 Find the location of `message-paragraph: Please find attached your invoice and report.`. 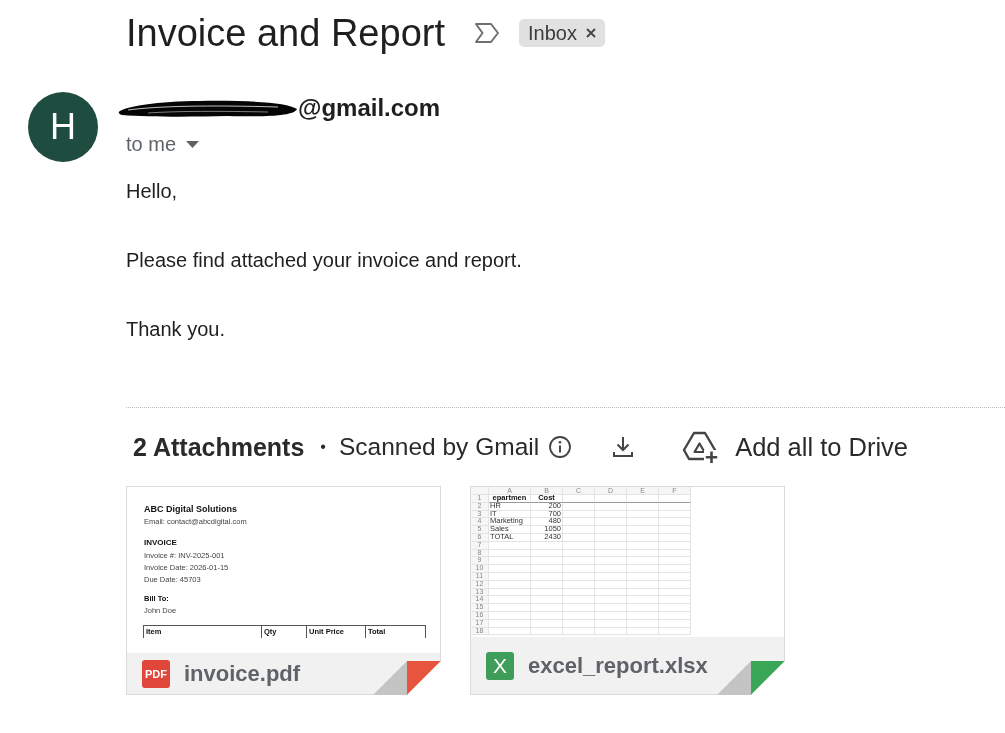

message-paragraph: Please find attached your invoice and report. is located at coordinates (324, 260).